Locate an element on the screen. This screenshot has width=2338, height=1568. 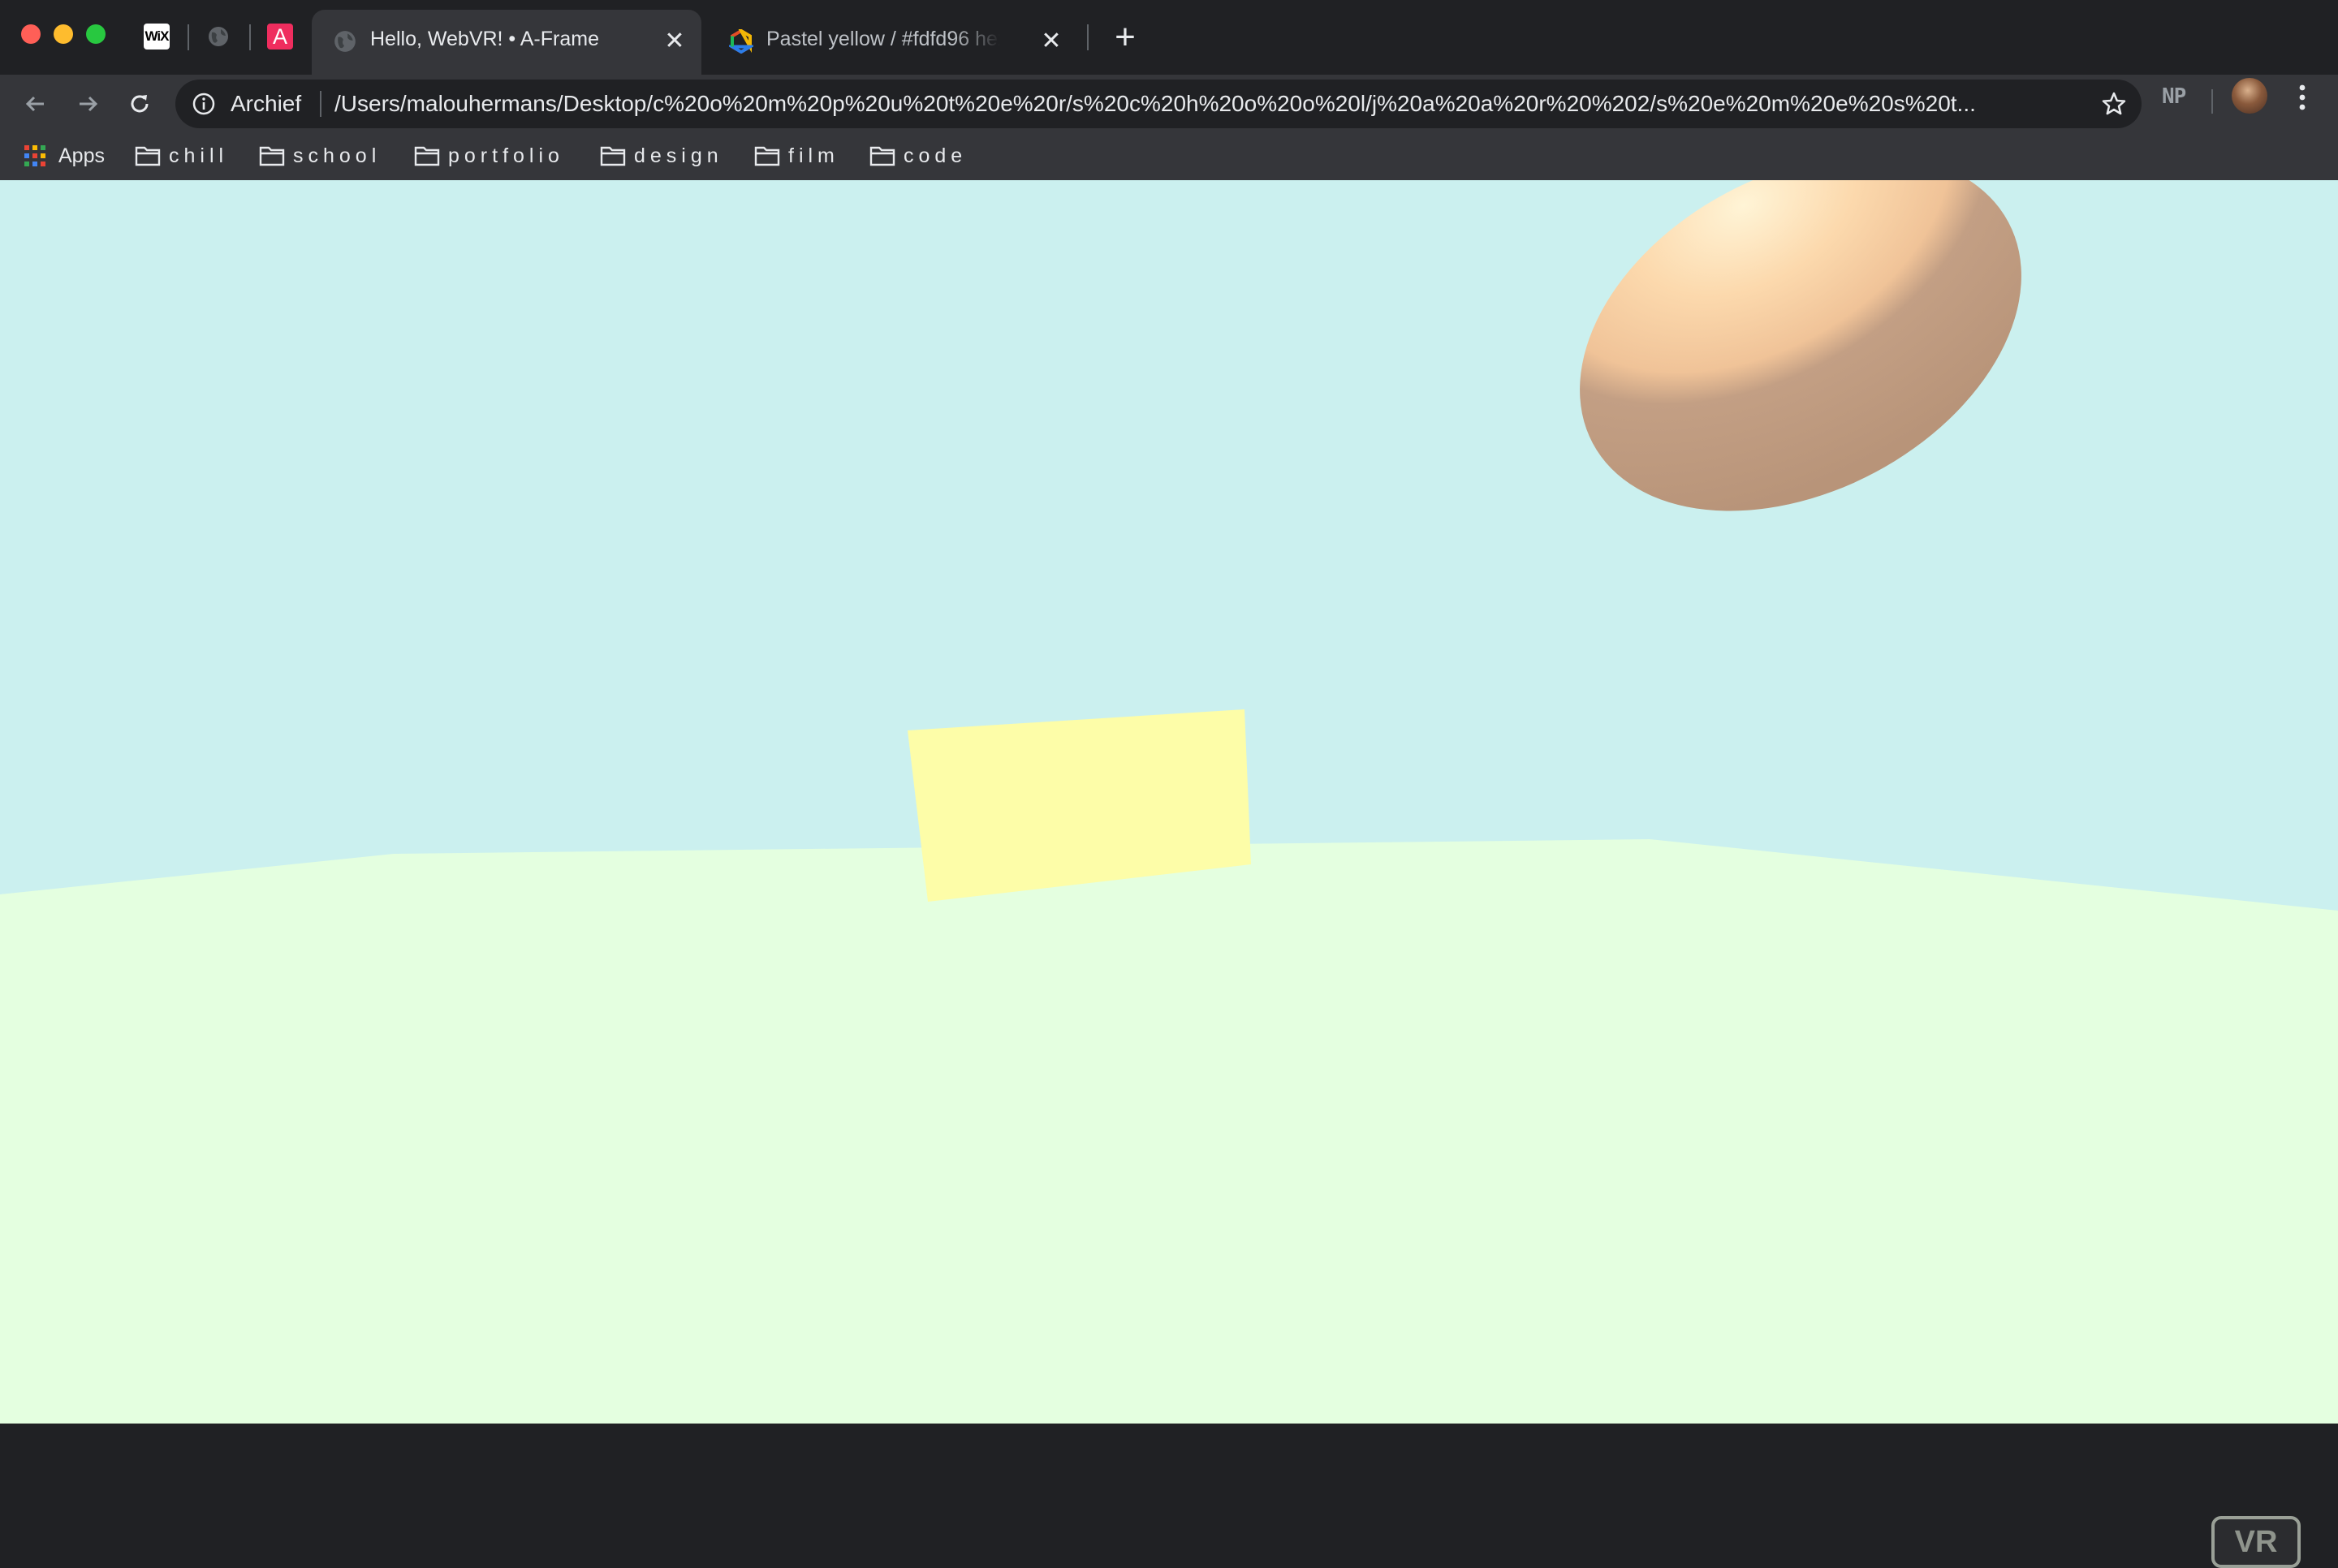
window-close-button is located at coordinates (31, 34).